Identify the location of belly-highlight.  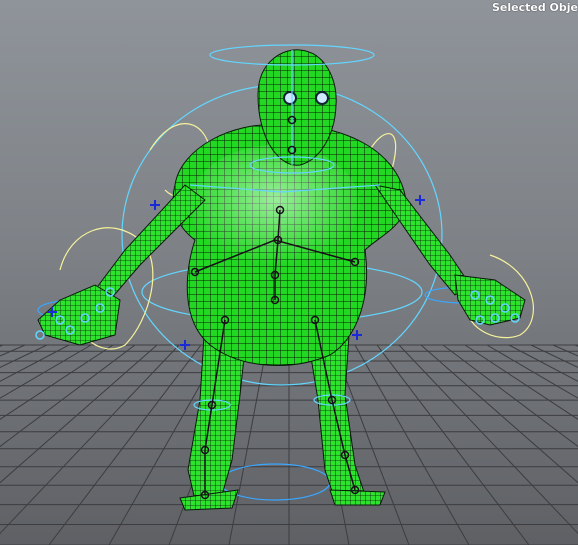
(275, 205).